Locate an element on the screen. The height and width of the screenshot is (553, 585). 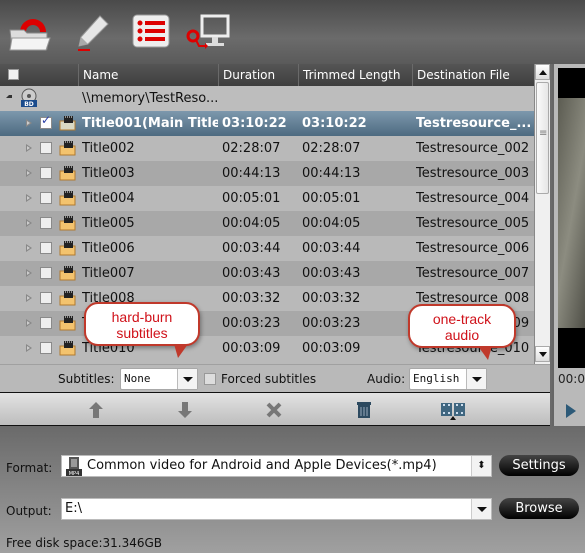
task-list-button is located at coordinates (151, 33).